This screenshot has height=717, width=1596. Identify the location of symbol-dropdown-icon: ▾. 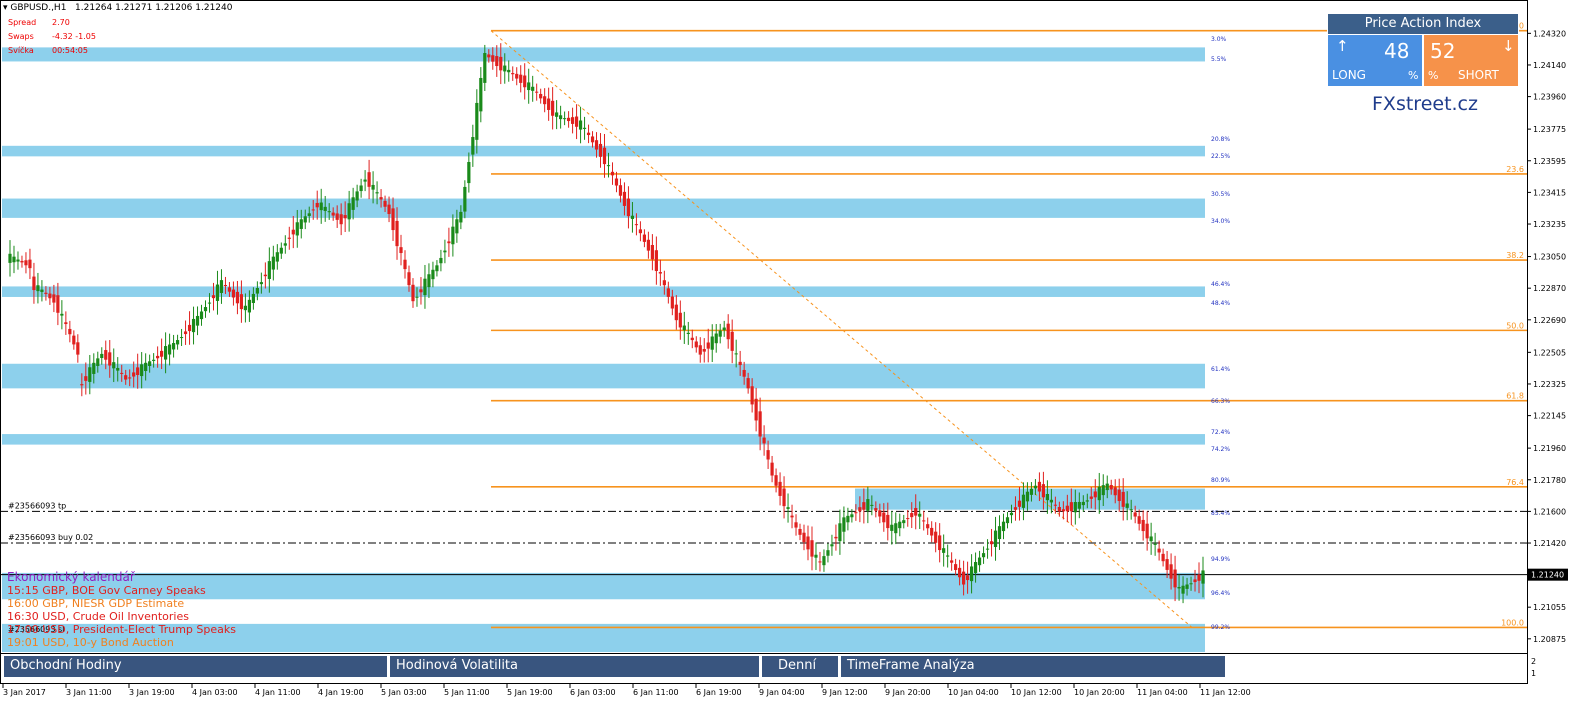
(5, 8).